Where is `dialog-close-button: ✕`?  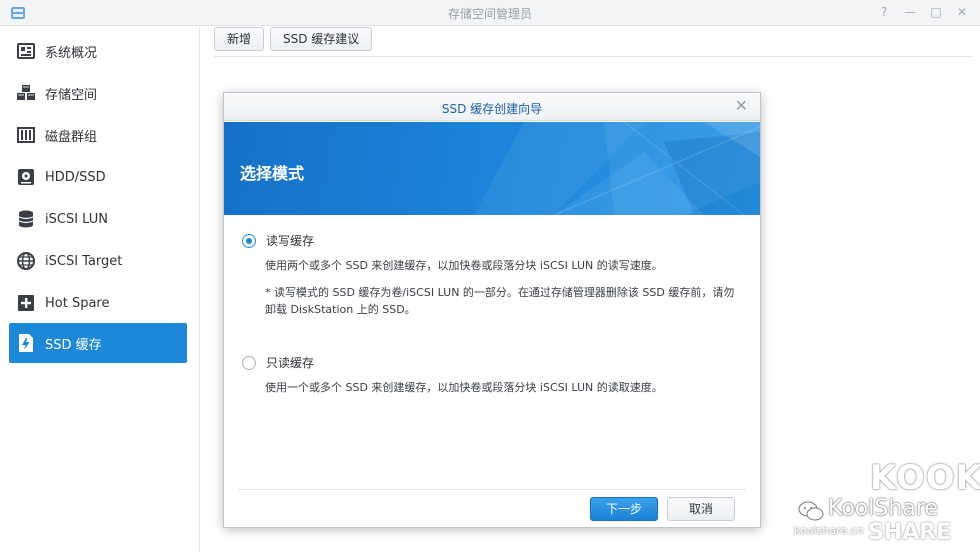 dialog-close-button: ✕ is located at coordinates (741, 106).